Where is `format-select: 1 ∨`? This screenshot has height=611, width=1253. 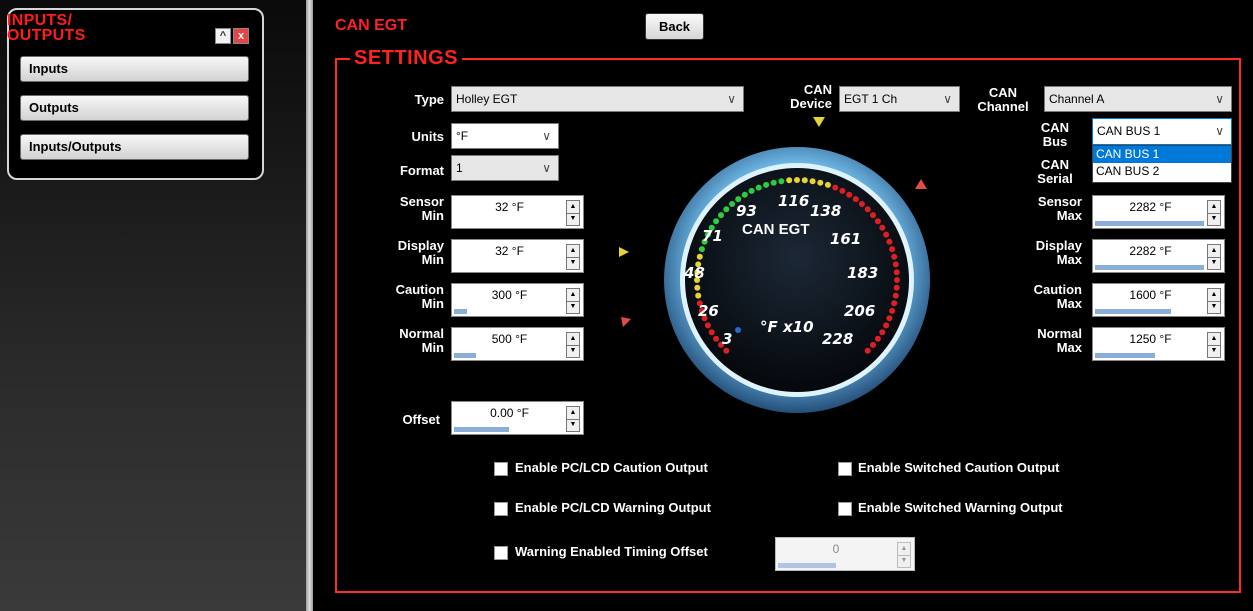
format-select: 1 ∨ is located at coordinates (505, 168).